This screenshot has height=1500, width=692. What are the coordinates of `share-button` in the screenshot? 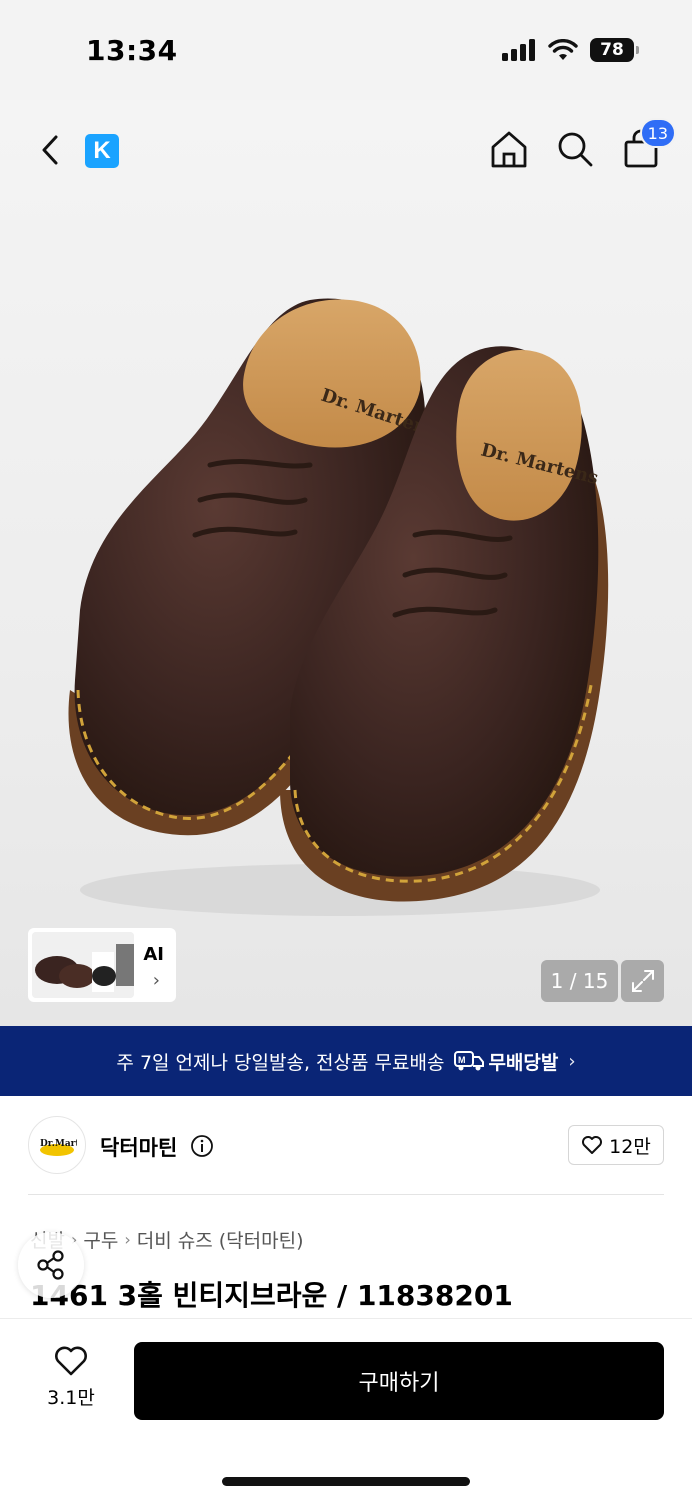 It's located at (51, 1265).